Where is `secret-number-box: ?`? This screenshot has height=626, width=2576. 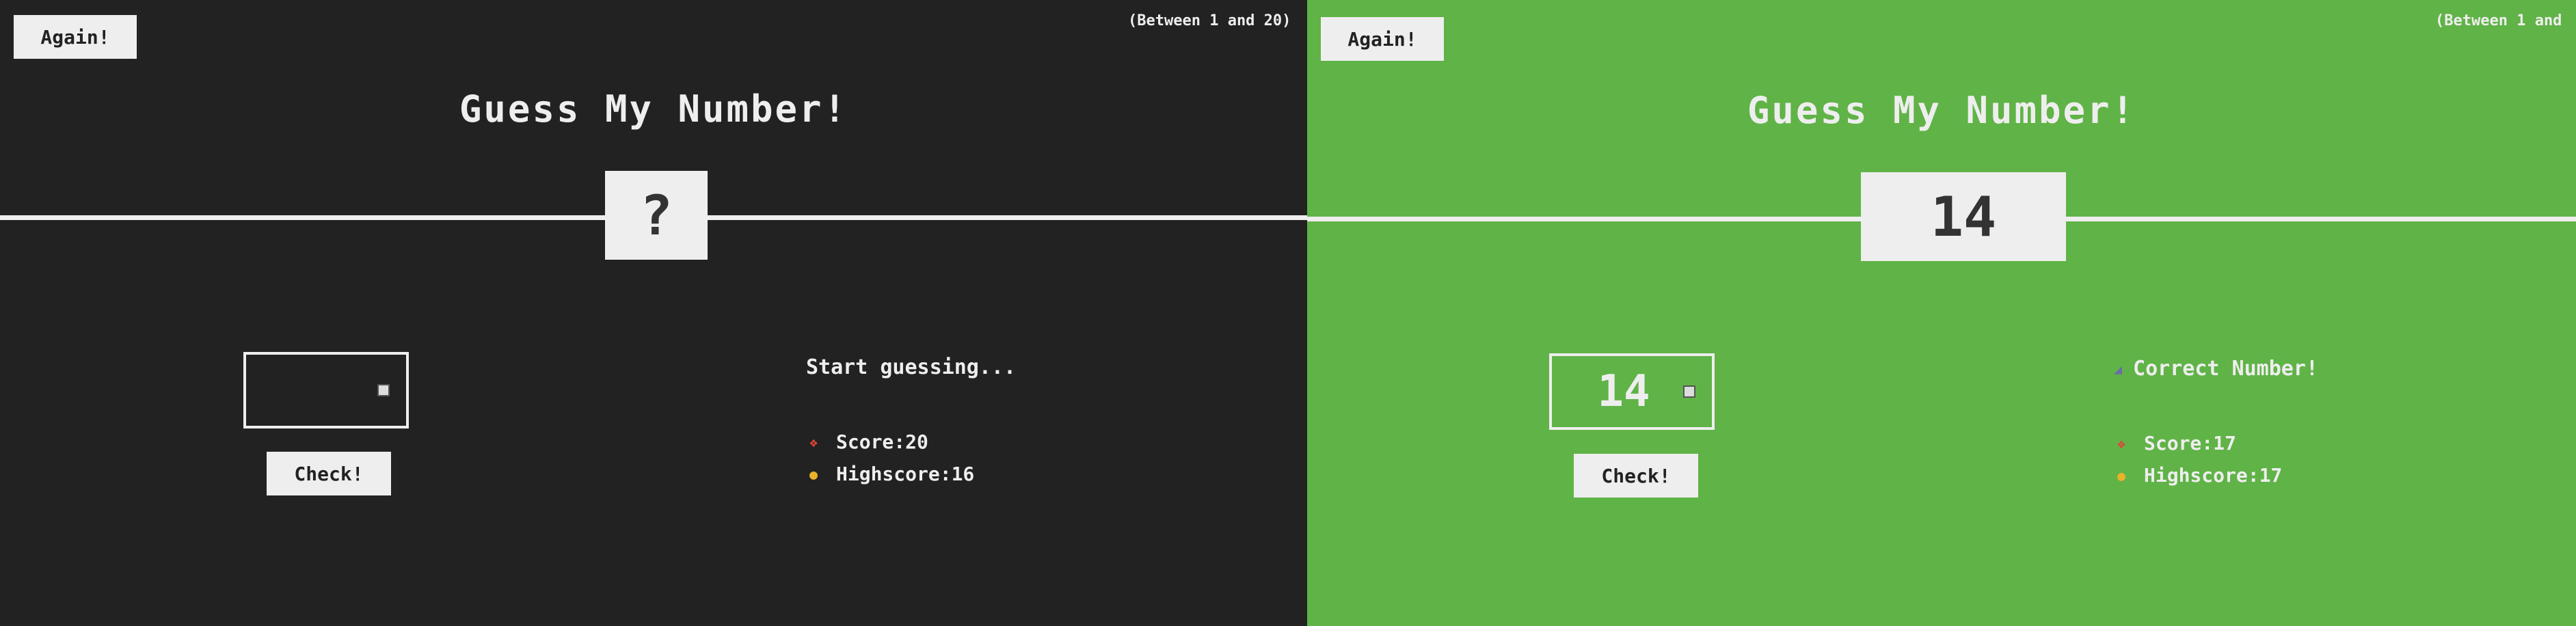
secret-number-box: ? is located at coordinates (656, 215).